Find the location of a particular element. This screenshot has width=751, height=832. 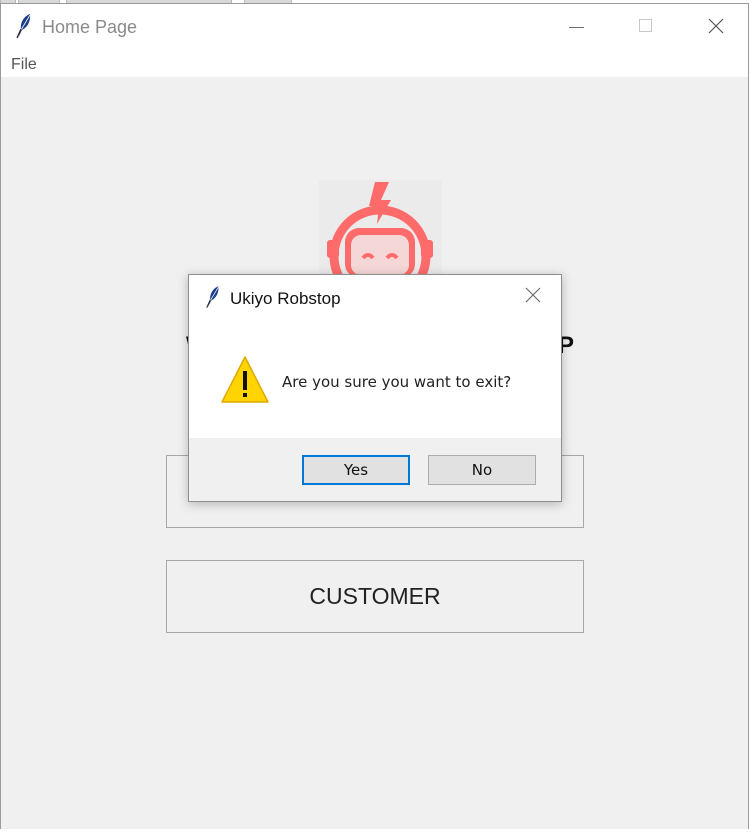

maximize-icon is located at coordinates (645, 25).